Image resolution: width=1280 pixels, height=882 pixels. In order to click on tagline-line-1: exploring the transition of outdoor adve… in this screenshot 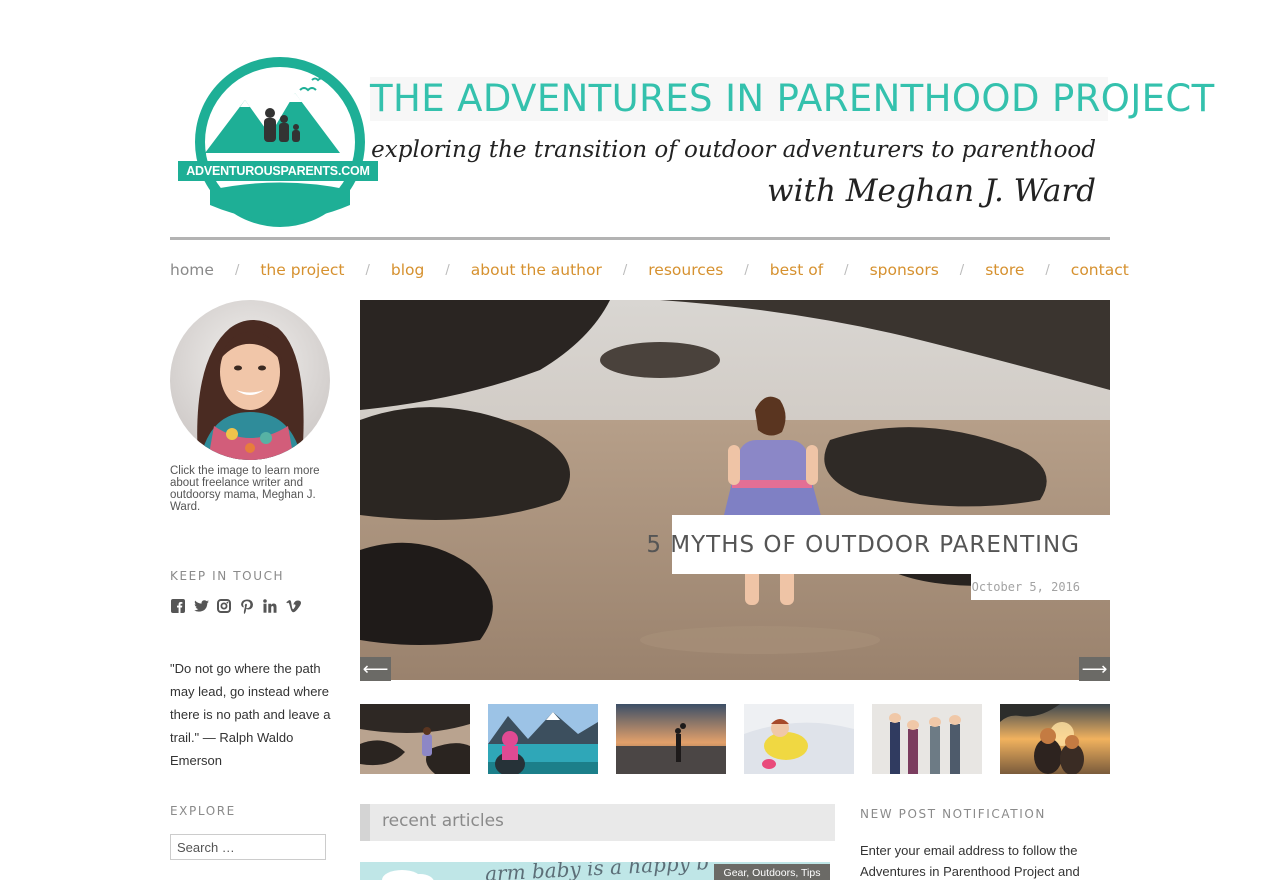, I will do `click(733, 150)`.